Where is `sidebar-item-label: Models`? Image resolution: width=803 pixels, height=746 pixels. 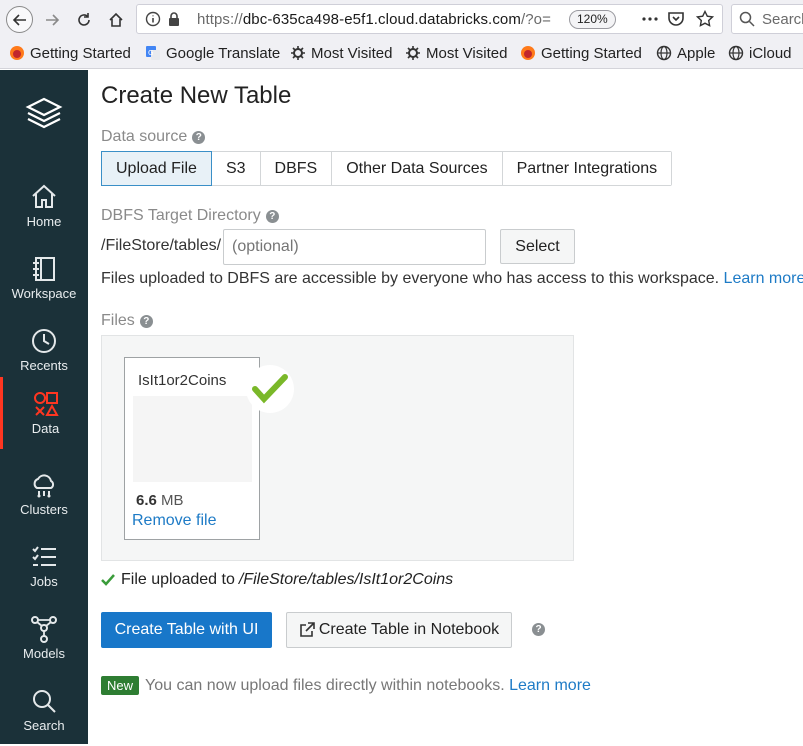 sidebar-item-label: Models is located at coordinates (44, 653).